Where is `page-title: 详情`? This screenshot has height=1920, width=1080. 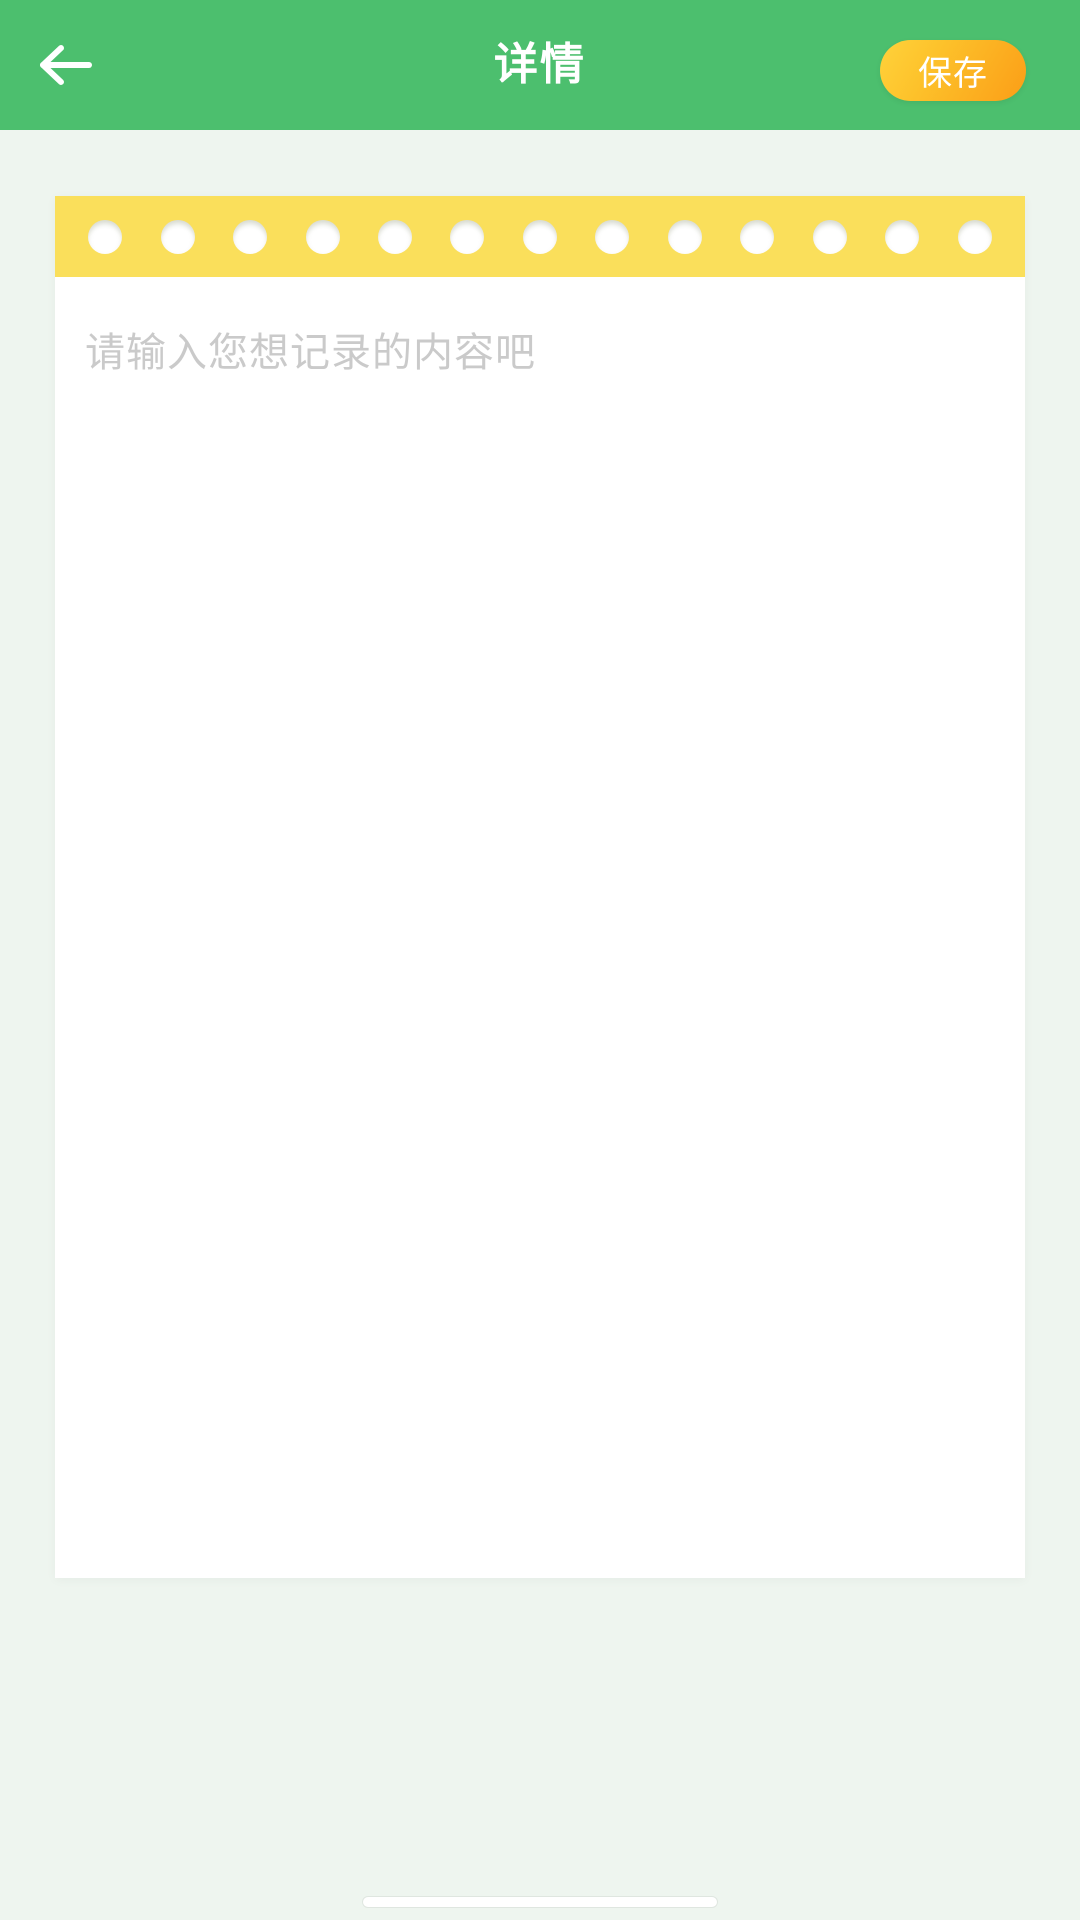 page-title: 详情 is located at coordinates (540, 64).